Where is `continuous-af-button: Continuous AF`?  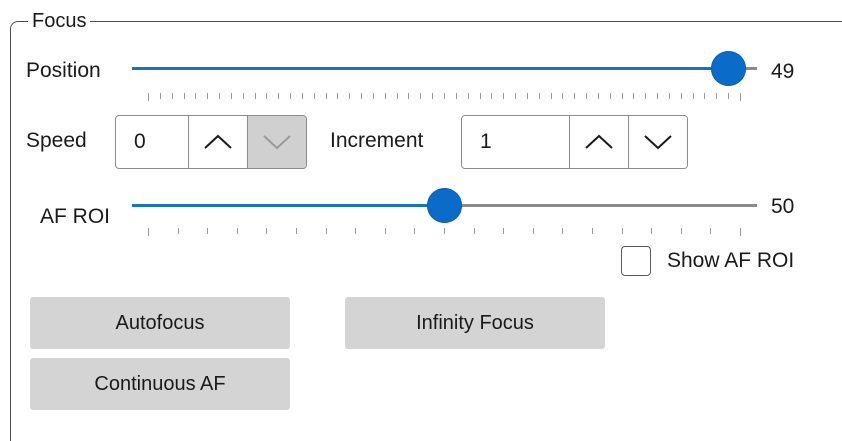
continuous-af-button: Continuous AF is located at coordinates (160, 384).